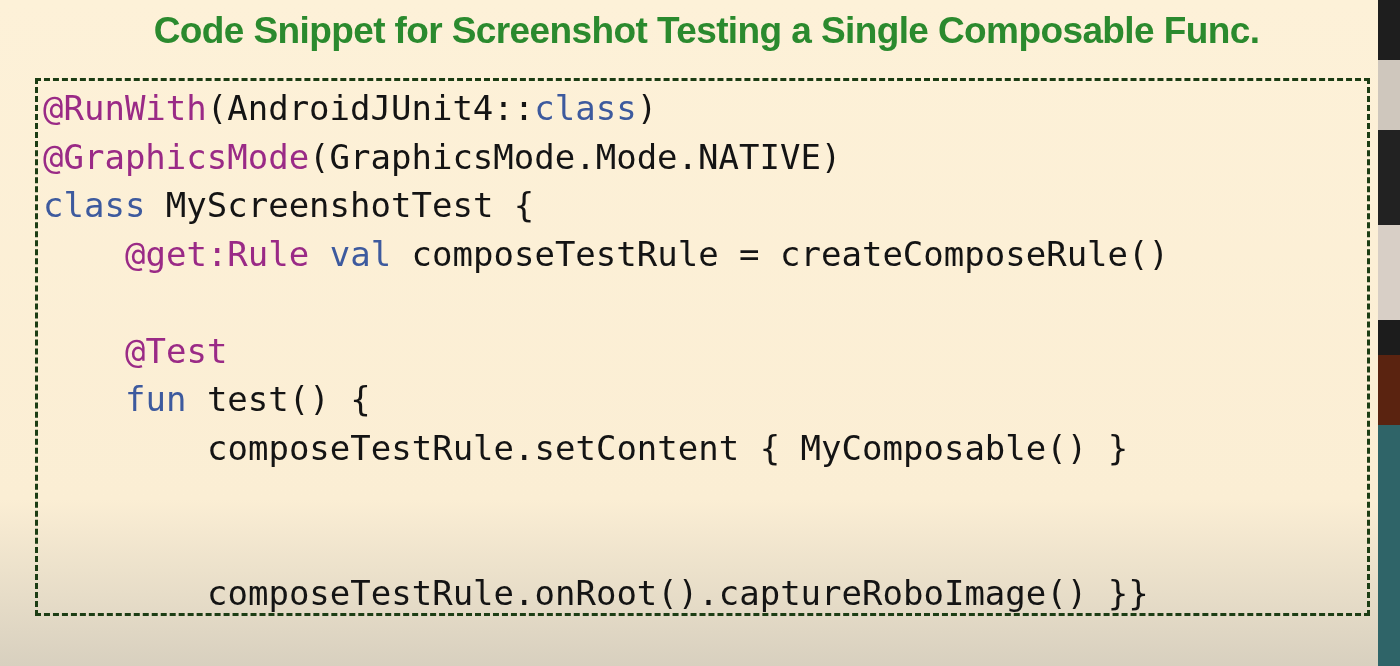 This screenshot has width=1400, height=666. What do you see at coordinates (668, 448) in the screenshot?
I see `code-line: composeTestRule.setContent { MyComposable() }` at bounding box center [668, 448].